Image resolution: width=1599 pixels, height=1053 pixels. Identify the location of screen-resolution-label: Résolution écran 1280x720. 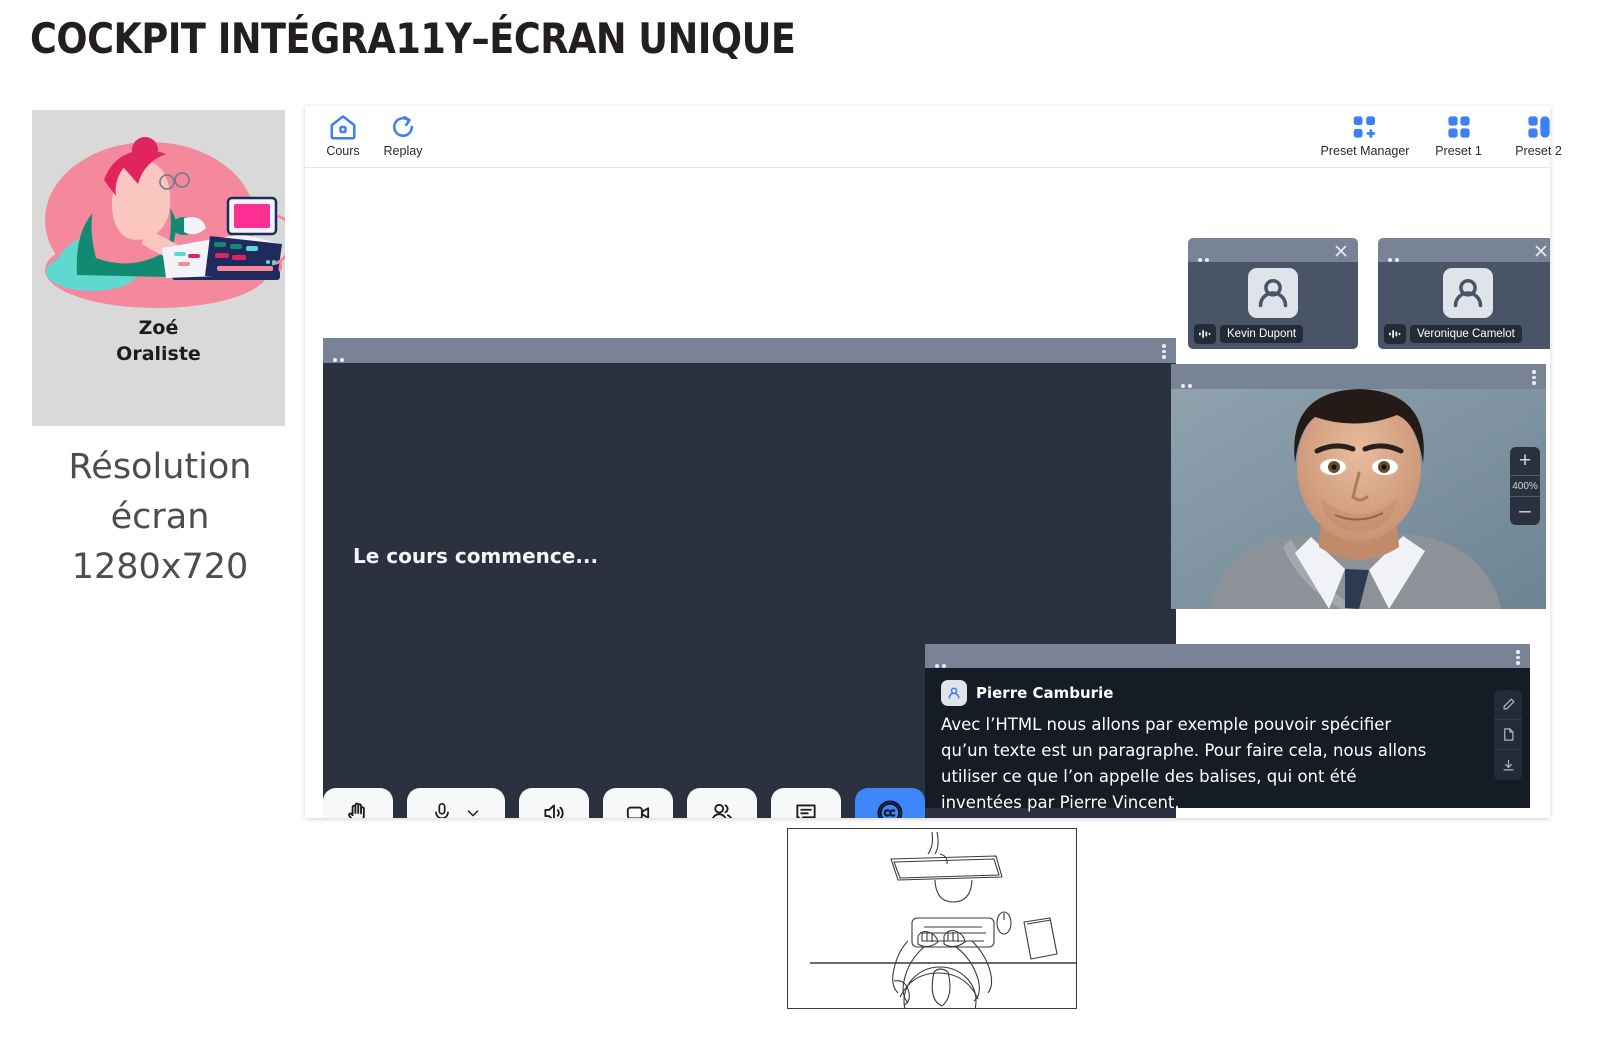
(160, 517).